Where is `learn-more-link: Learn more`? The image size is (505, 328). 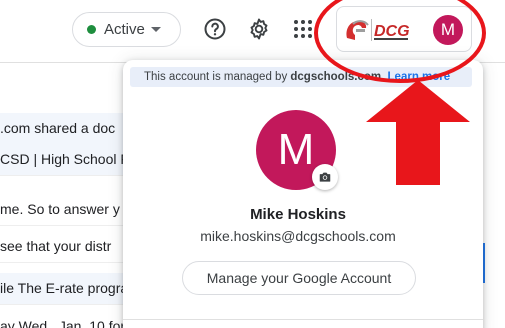 learn-more-link: Learn more is located at coordinates (419, 77).